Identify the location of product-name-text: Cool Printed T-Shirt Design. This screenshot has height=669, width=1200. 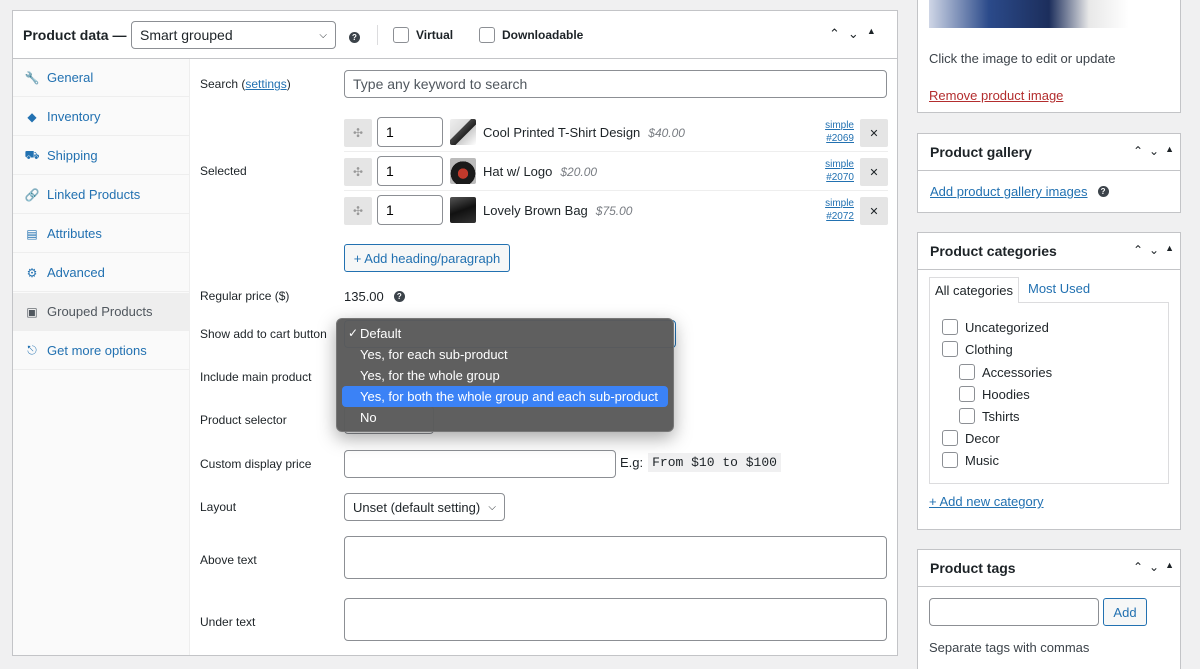
(562, 132).